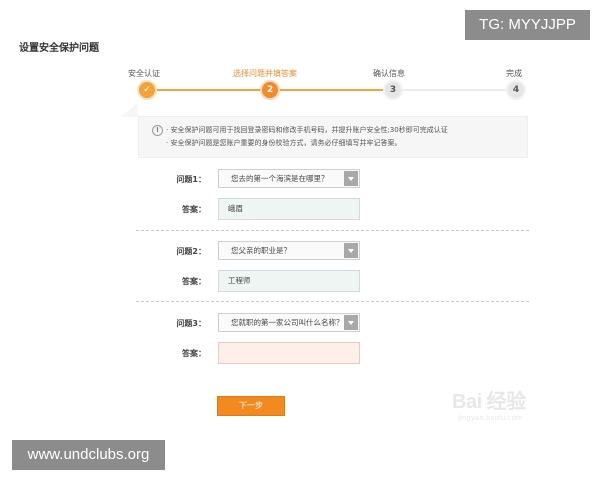 The image size is (600, 480). I want to click on question-3-value: 您就职的第一家公司叫什么名称？, so click(287, 322).